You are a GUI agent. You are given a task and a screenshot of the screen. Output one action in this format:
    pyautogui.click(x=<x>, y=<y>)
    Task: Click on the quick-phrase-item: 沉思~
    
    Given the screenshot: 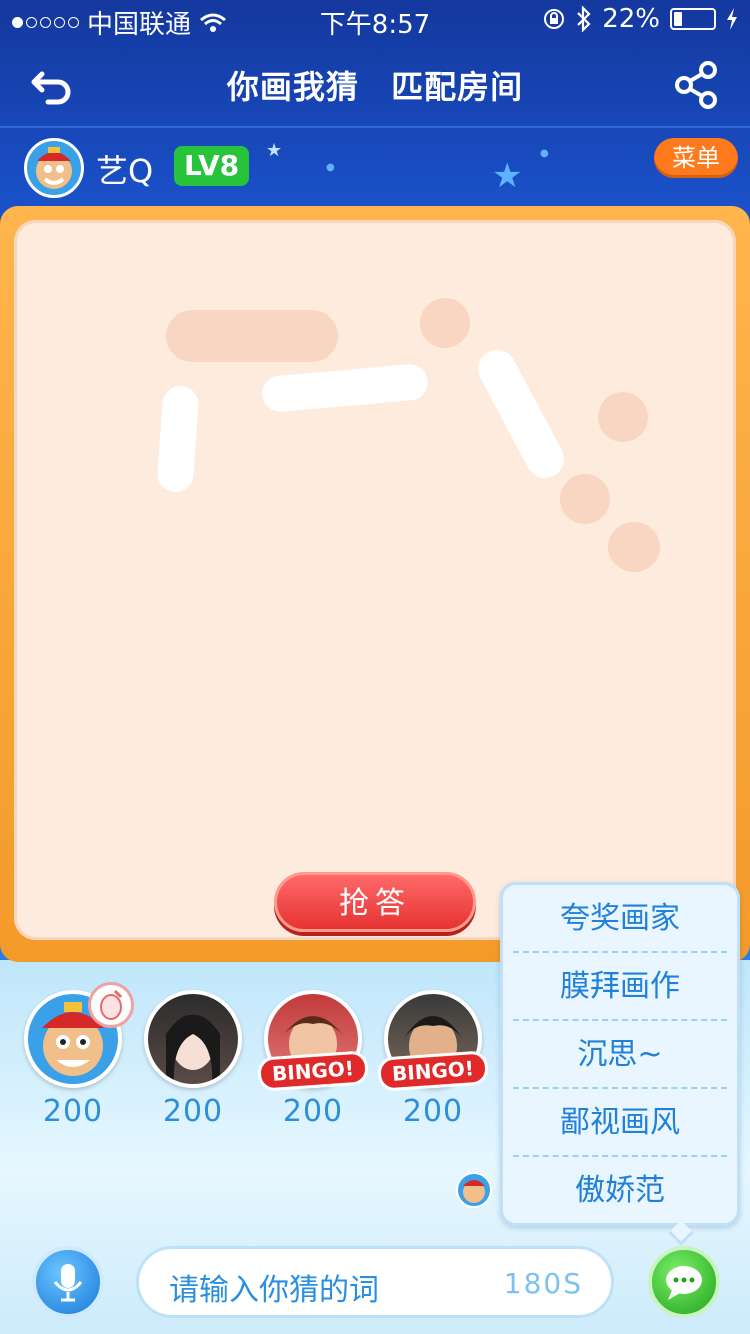 What is the action you would take?
    pyautogui.click(x=620, y=1055)
    